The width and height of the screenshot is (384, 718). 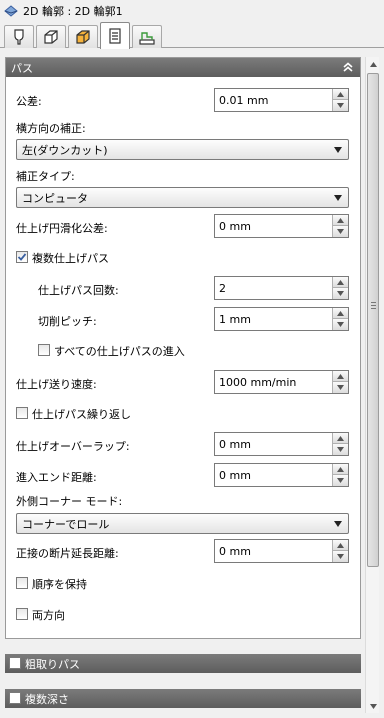 What do you see at coordinates (15, 663) in the screenshot?
I see `roughing-passes-checkbox` at bounding box center [15, 663].